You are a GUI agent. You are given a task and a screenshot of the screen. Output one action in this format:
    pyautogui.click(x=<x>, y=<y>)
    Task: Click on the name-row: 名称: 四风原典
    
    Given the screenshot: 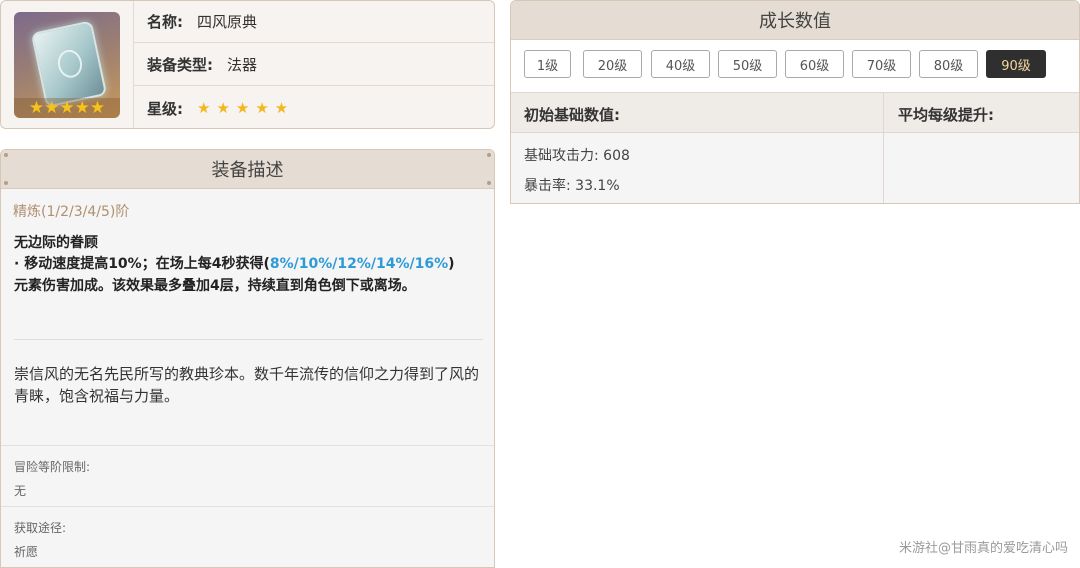 What is the action you would take?
    pyautogui.click(x=314, y=22)
    